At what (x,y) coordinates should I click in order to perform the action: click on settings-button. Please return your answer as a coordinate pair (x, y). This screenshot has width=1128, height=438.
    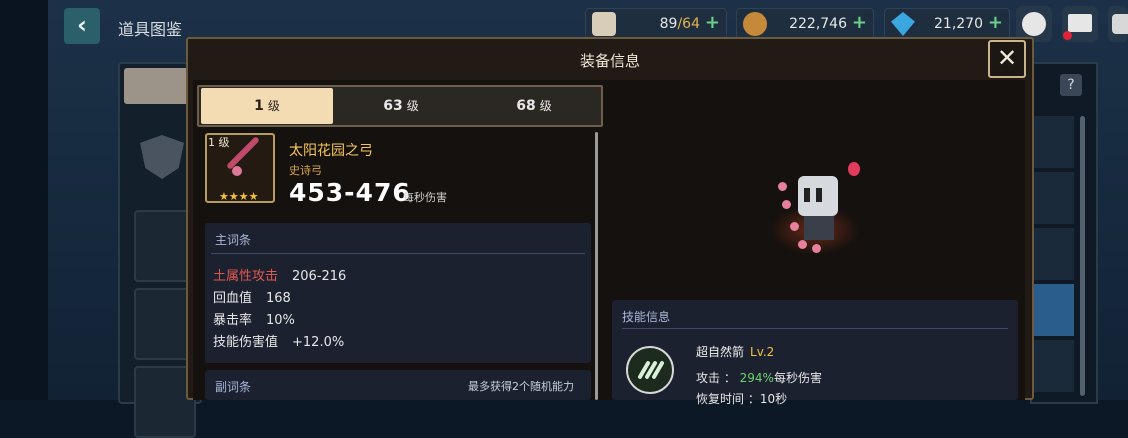
    Looking at the image, I should click on (1118, 24).